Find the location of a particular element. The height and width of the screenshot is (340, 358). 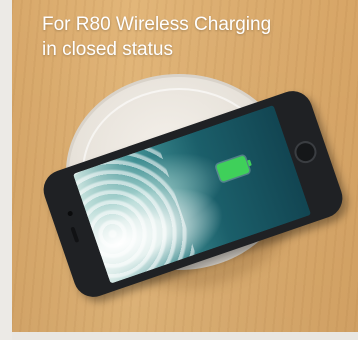

earpiece-speaker is located at coordinates (75, 234).